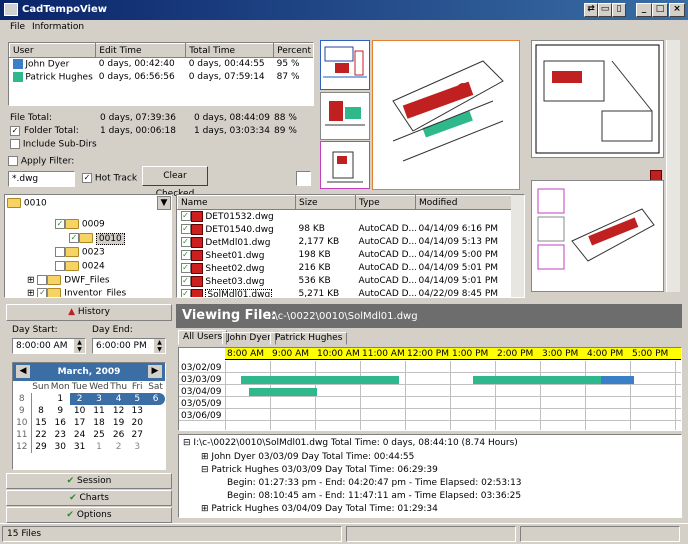 Image resolution: width=688 pixels, height=544 pixels. Describe the element at coordinates (23, 371) in the screenshot. I see `prev-month-button: ◀` at that location.